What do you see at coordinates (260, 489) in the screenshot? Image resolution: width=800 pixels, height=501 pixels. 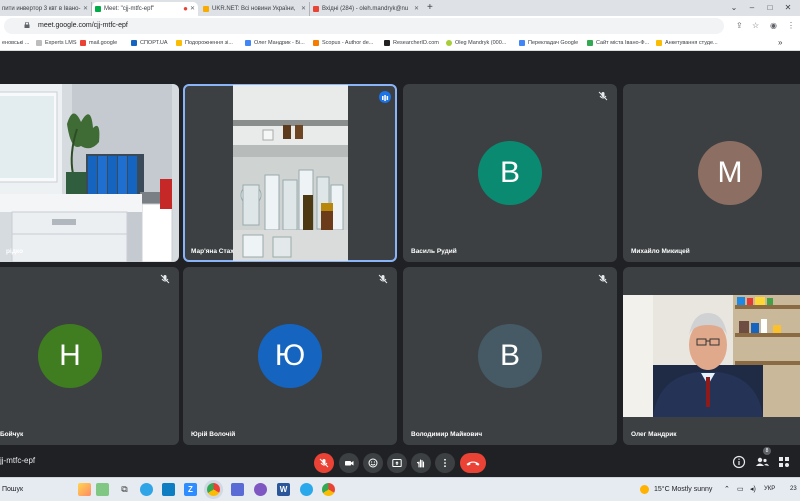 I see `viber-icon` at bounding box center [260, 489].